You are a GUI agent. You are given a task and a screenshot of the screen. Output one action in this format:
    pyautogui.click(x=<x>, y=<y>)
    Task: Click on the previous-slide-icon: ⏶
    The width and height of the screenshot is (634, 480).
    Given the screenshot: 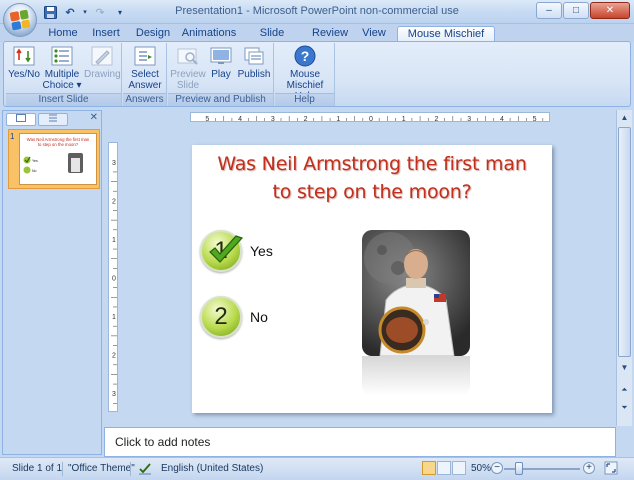 What is the action you would take?
    pyautogui.click(x=624, y=389)
    